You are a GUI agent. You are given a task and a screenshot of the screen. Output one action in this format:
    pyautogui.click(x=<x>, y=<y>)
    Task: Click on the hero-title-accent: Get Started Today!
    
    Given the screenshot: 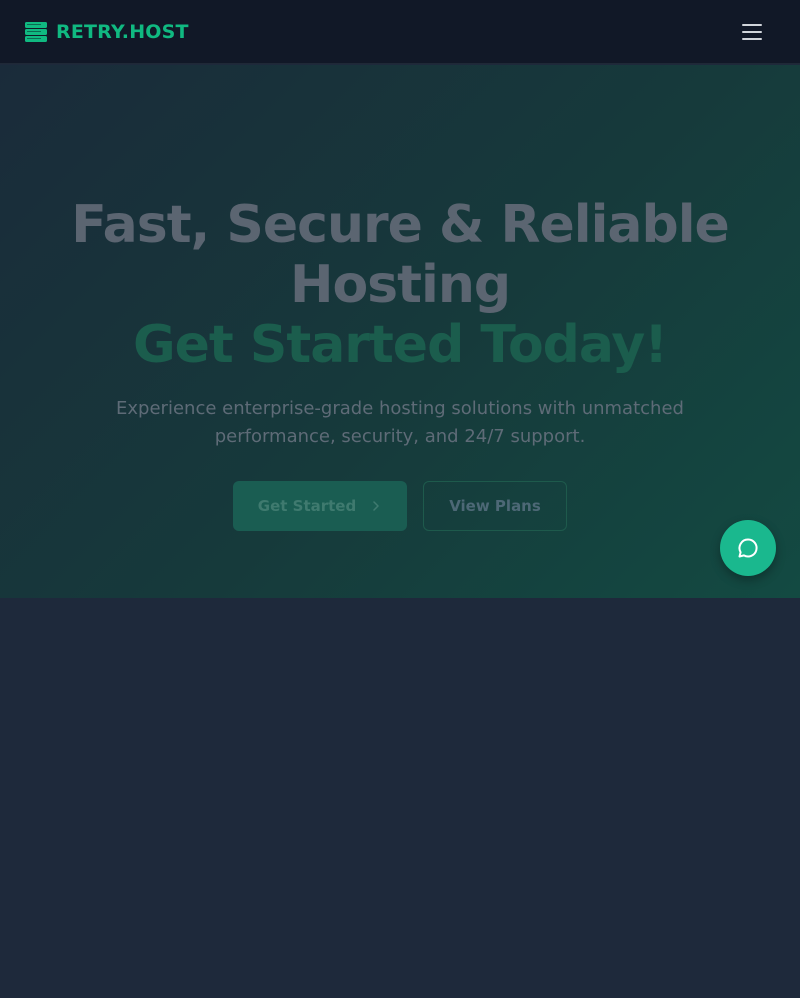 What is the action you would take?
    pyautogui.click(x=400, y=345)
    